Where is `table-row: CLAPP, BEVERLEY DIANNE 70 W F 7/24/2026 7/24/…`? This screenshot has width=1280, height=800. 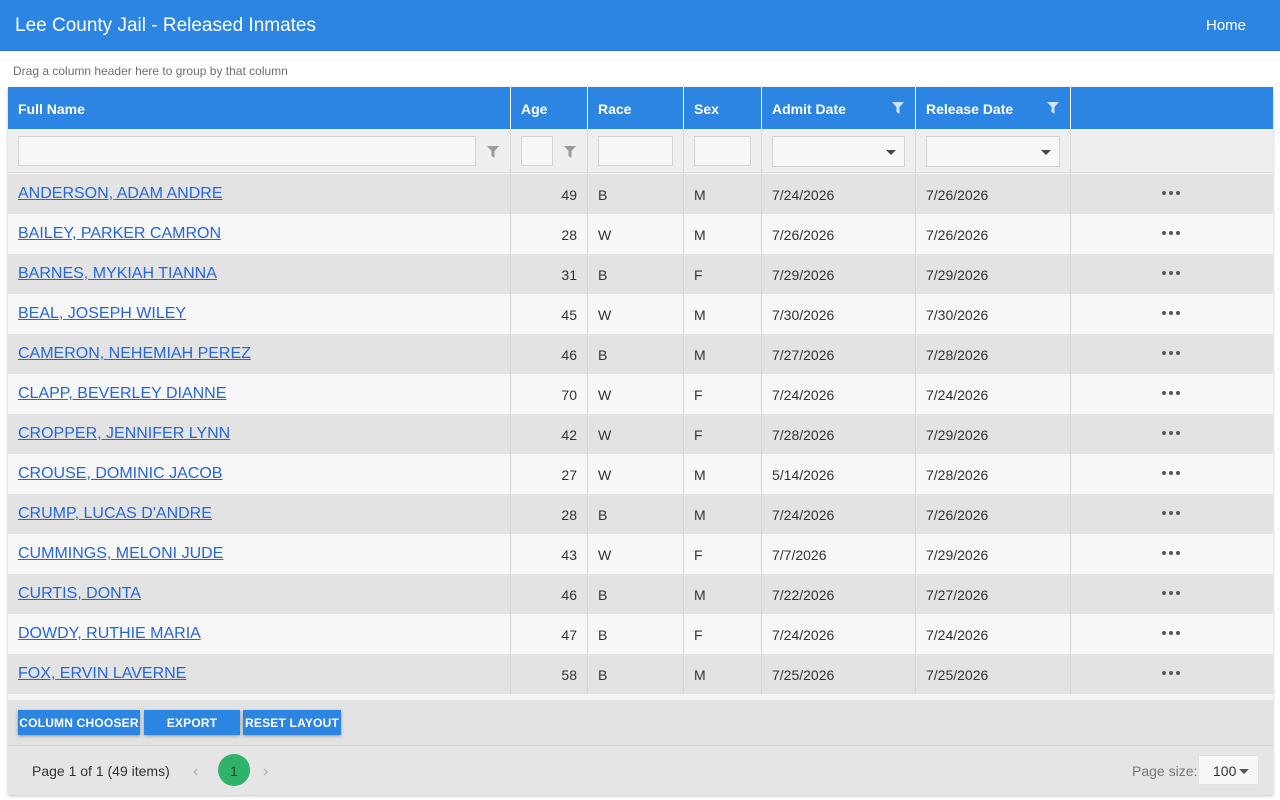
table-row: CLAPP, BEVERLEY DIANNE 70 W F 7/24/2026 7/24/… is located at coordinates (640, 394).